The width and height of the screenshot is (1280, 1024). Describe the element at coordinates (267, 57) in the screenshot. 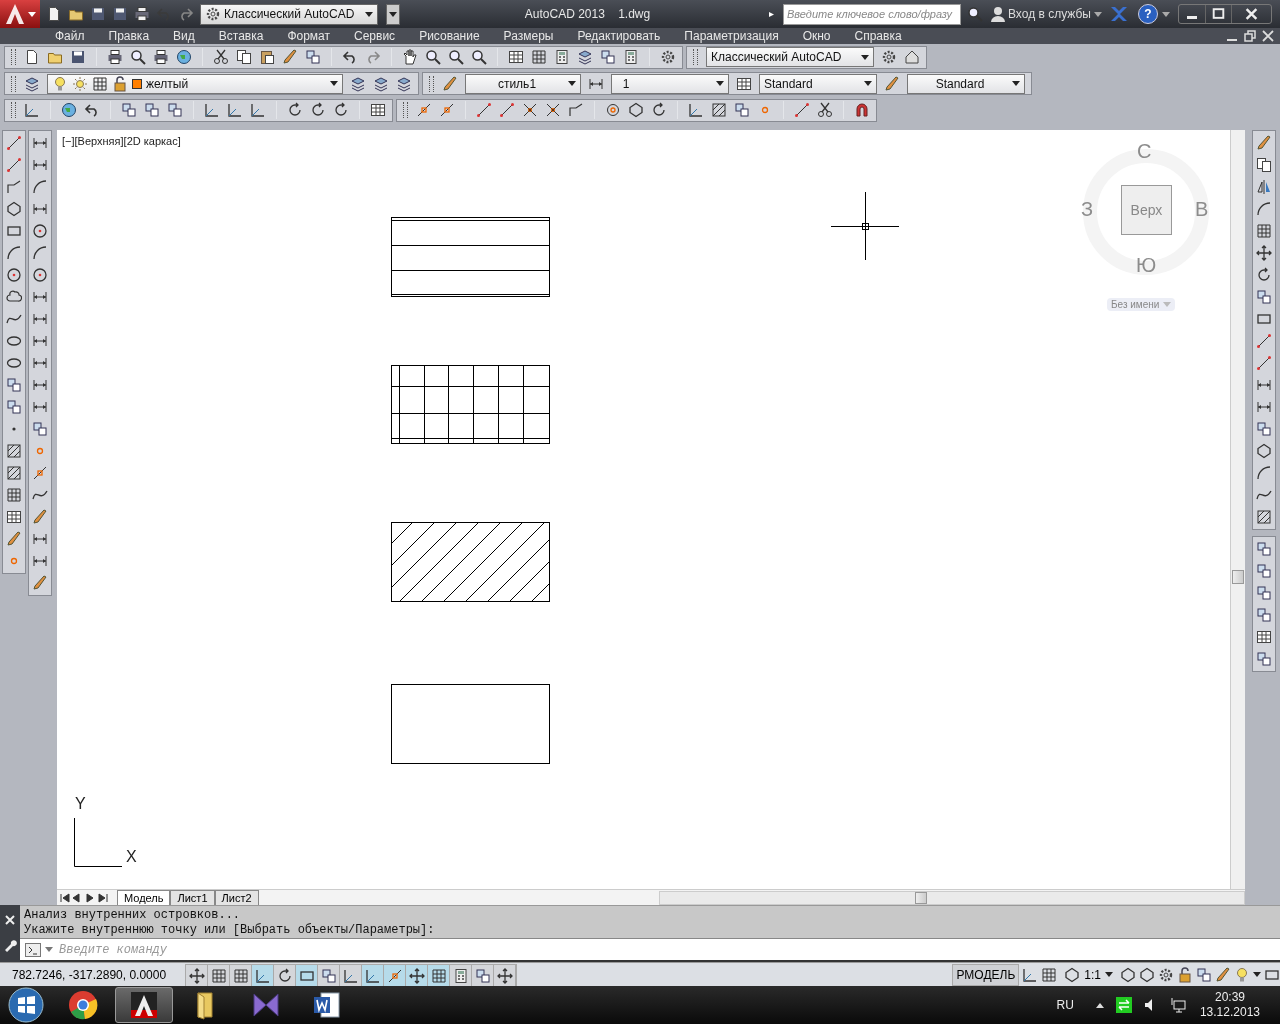

I see `clipboard-icon` at that location.